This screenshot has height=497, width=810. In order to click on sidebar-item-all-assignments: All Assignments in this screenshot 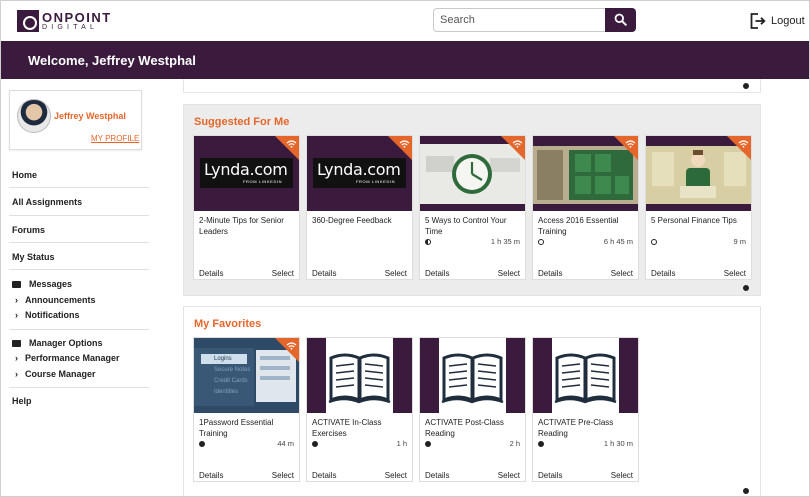, I will do `click(47, 202)`.